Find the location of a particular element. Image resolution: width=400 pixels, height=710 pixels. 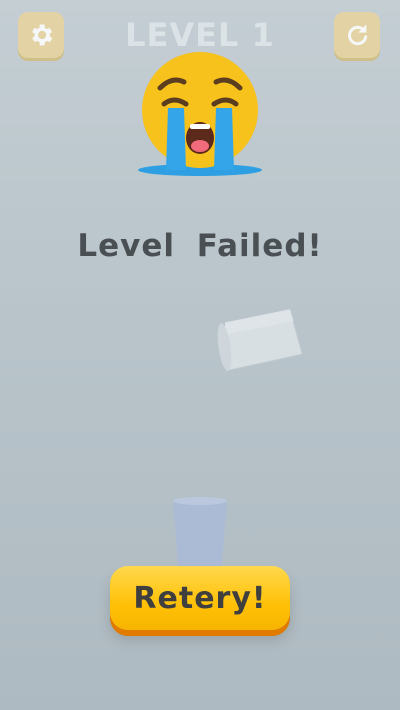

restart-button is located at coordinates (357, 35).